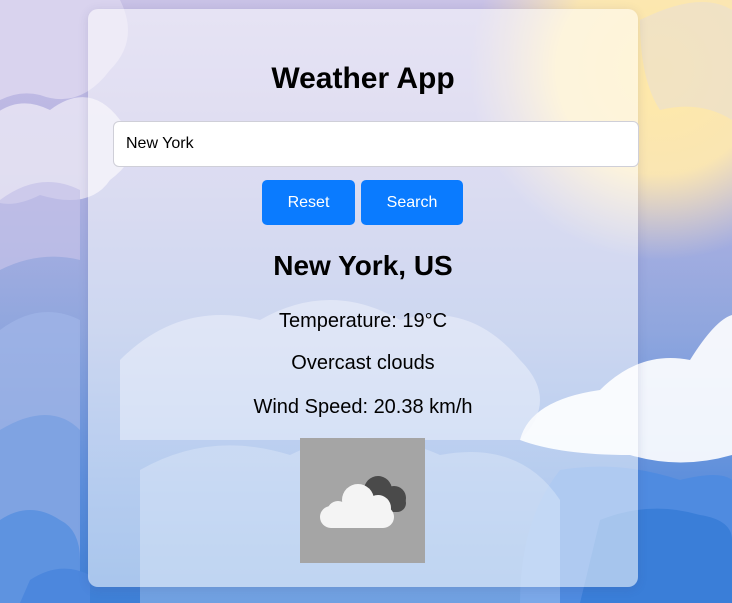 This screenshot has height=603, width=732. What do you see at coordinates (425, 321) in the screenshot?
I see `temperature-value: 19°C` at bounding box center [425, 321].